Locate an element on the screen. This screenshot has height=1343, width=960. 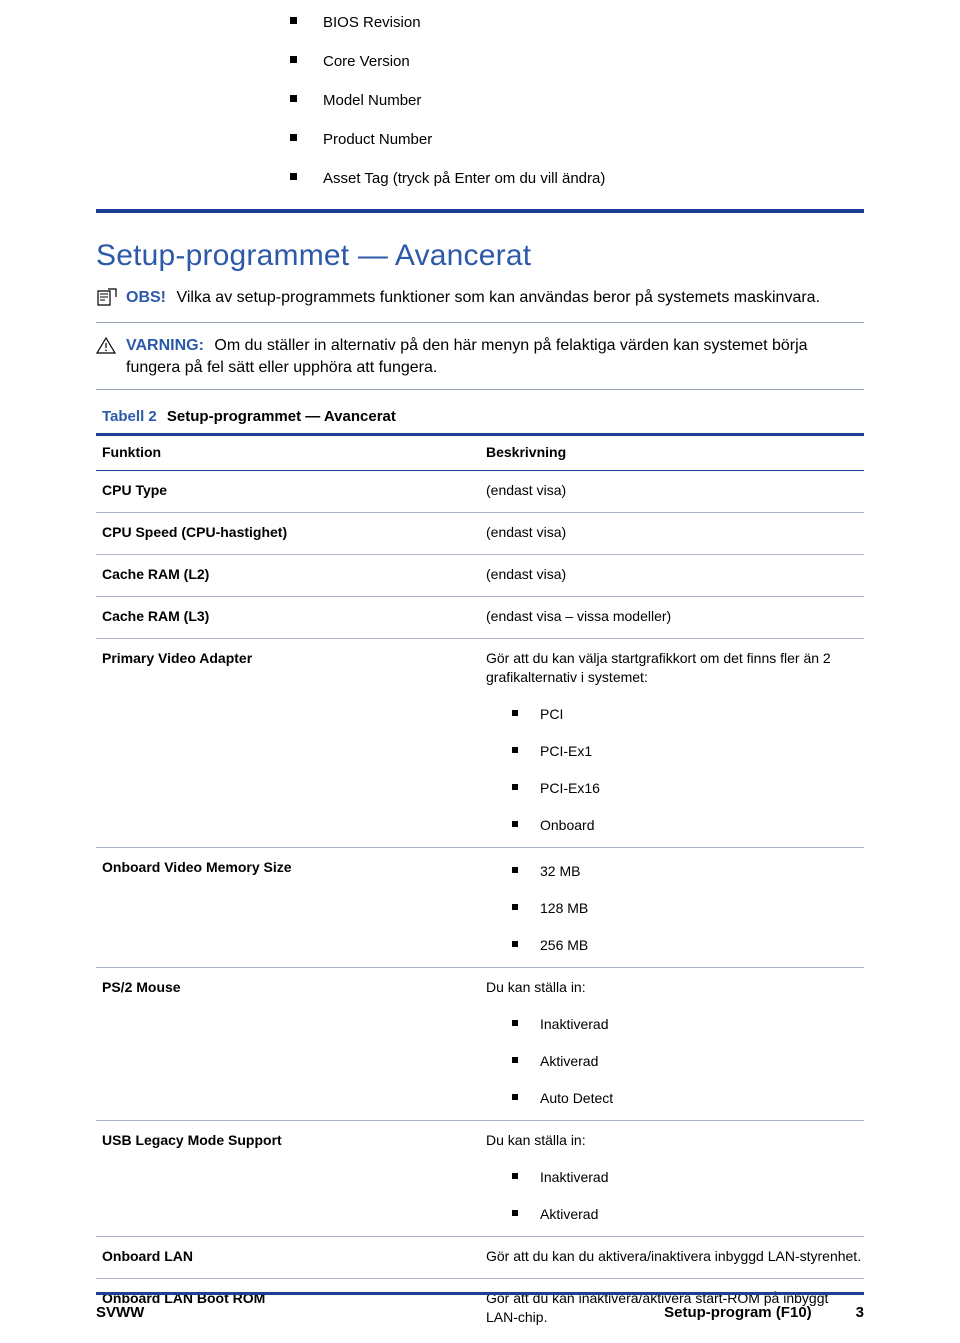
list-item-label: Product Number is located at coordinates (378, 139).